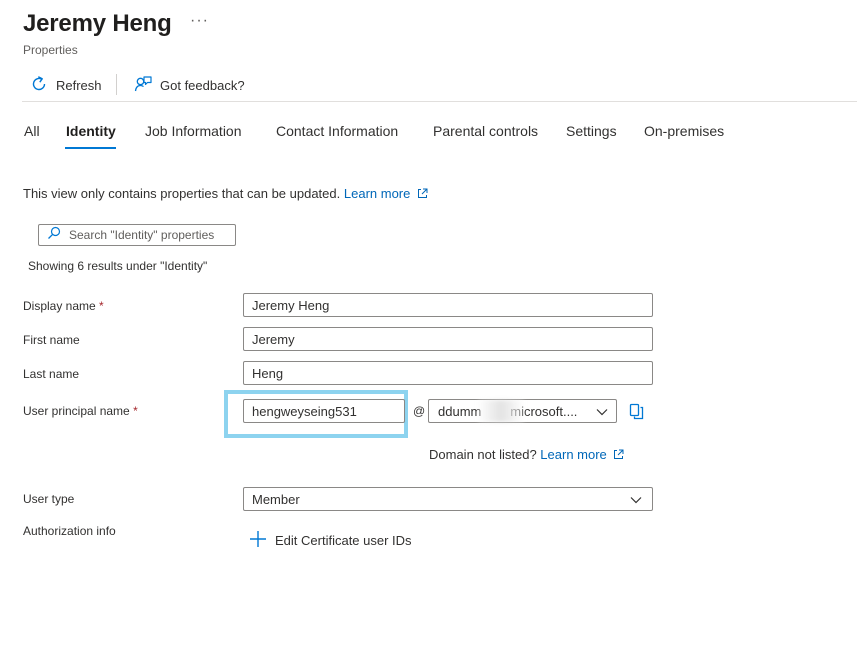 The height and width of the screenshot is (645, 867). What do you see at coordinates (49, 499) in the screenshot?
I see `user-type-label: User type` at bounding box center [49, 499].